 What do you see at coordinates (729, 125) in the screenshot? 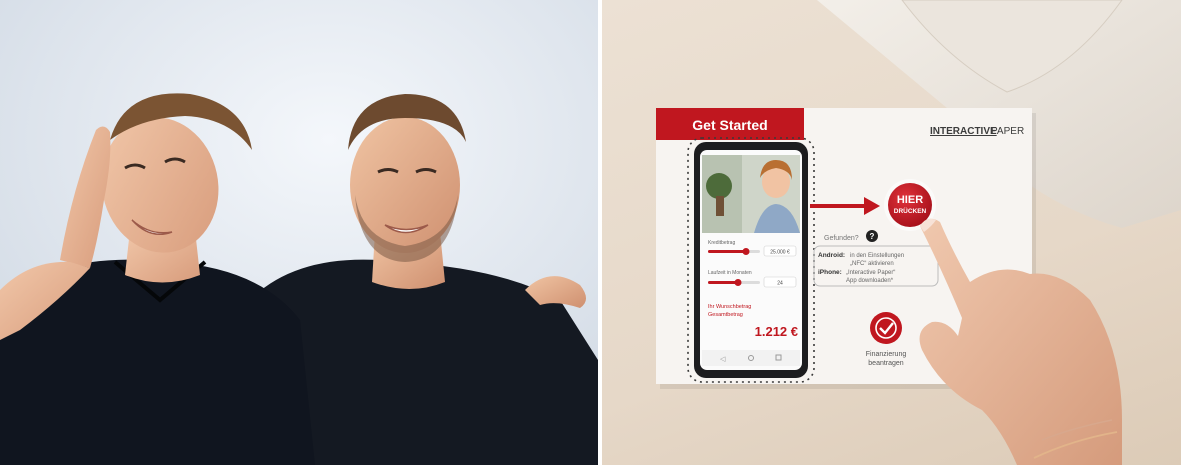
I see `get-started-label: Get Started` at bounding box center [729, 125].